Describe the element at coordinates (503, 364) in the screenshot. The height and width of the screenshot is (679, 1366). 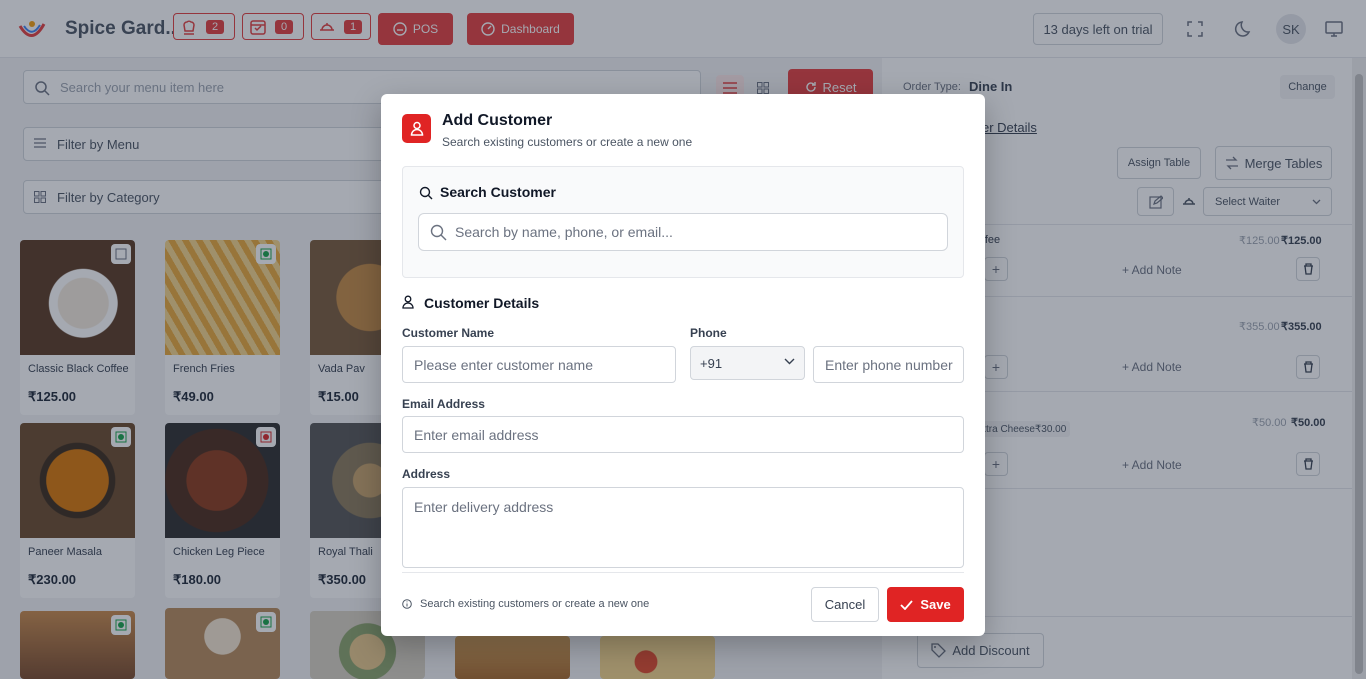
I see `customer-name-placeholder: Please enter customer name` at that location.